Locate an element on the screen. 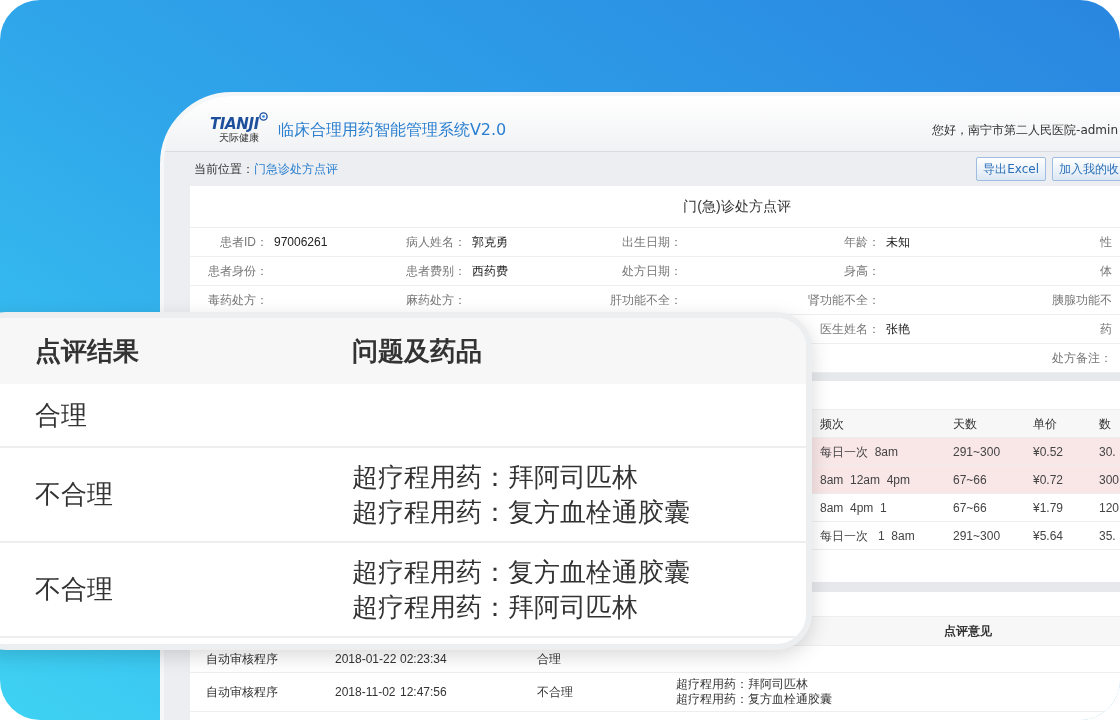 The image size is (1120, 720). table-cell: 2018-01-22 is located at coordinates (366, 659).